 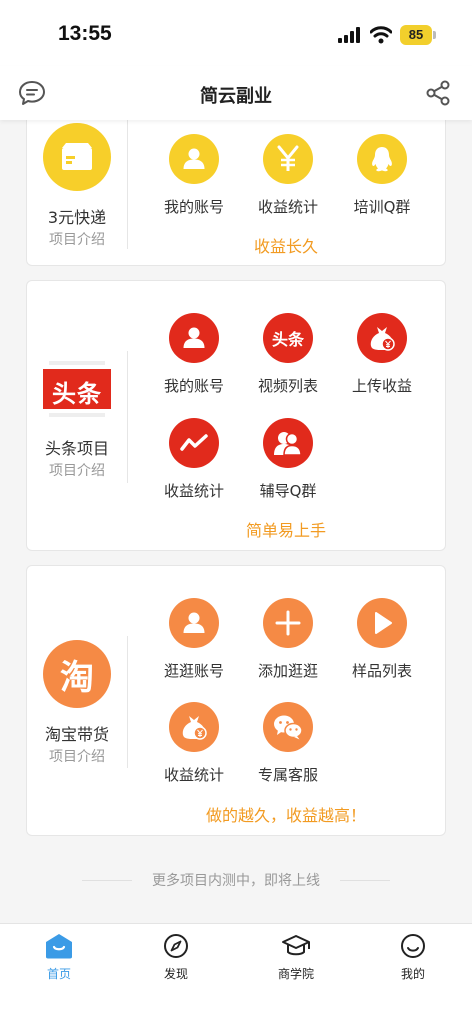 I want to click on project-name: 淘宝带货, so click(x=76, y=734).